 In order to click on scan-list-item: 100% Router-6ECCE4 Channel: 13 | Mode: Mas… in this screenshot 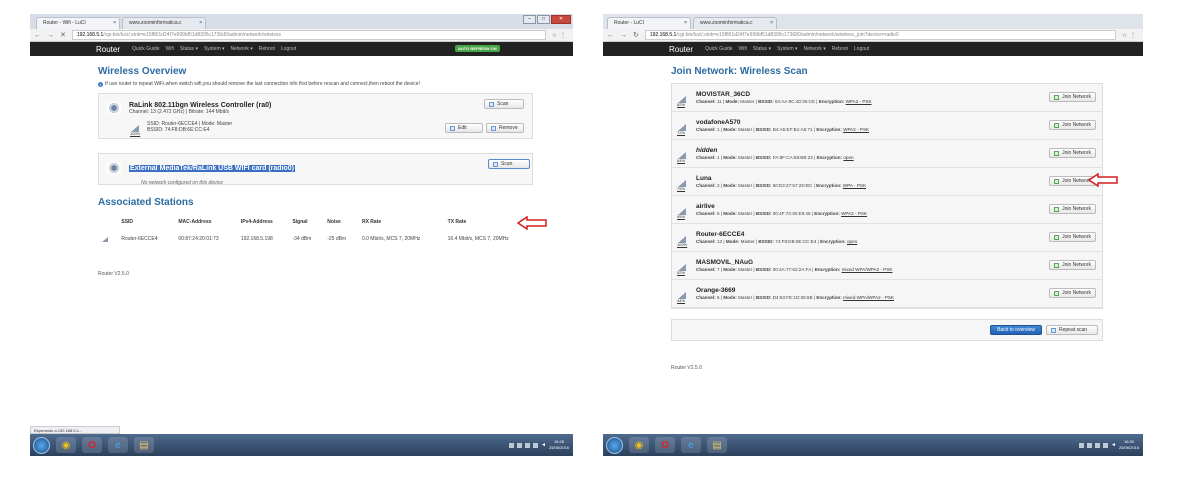, I will do `click(887, 238)`.